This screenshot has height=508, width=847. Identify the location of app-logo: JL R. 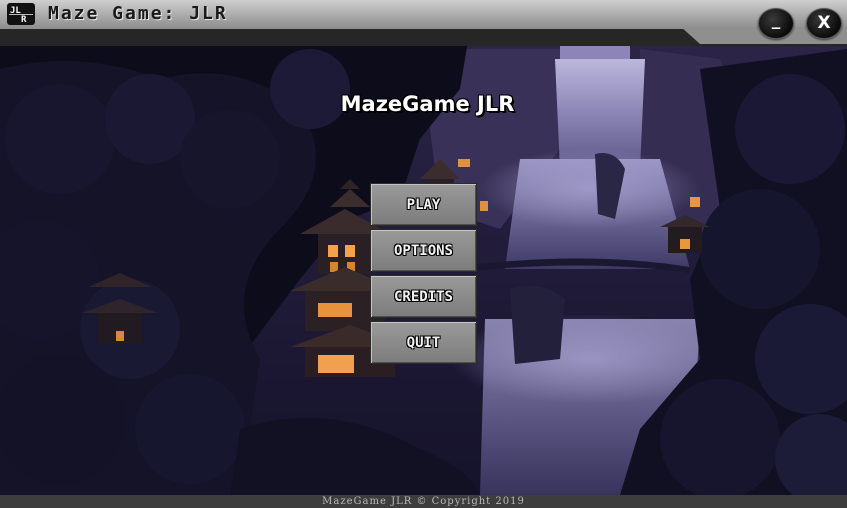
(21, 14).